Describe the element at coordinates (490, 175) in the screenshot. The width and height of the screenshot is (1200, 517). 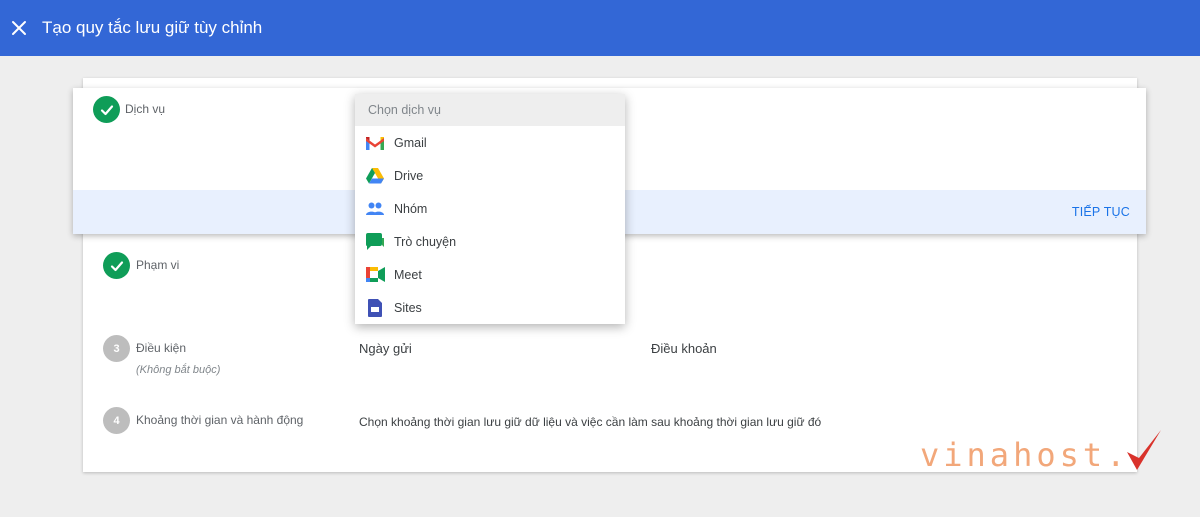
I see `dropdown-item-drive: Drive` at that location.